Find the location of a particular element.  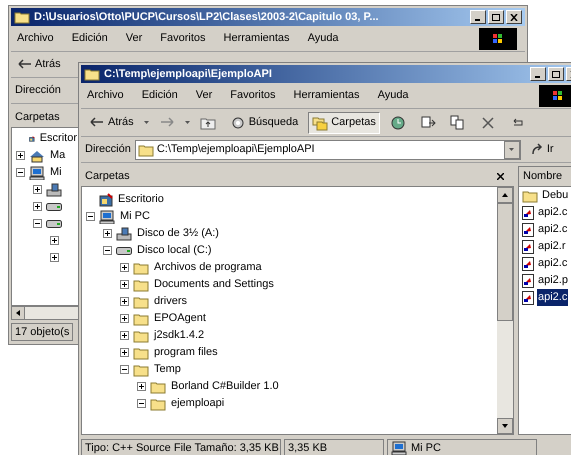

window-title: C:\Temp\ejemploapi\EjemploAPI is located at coordinates (188, 74).